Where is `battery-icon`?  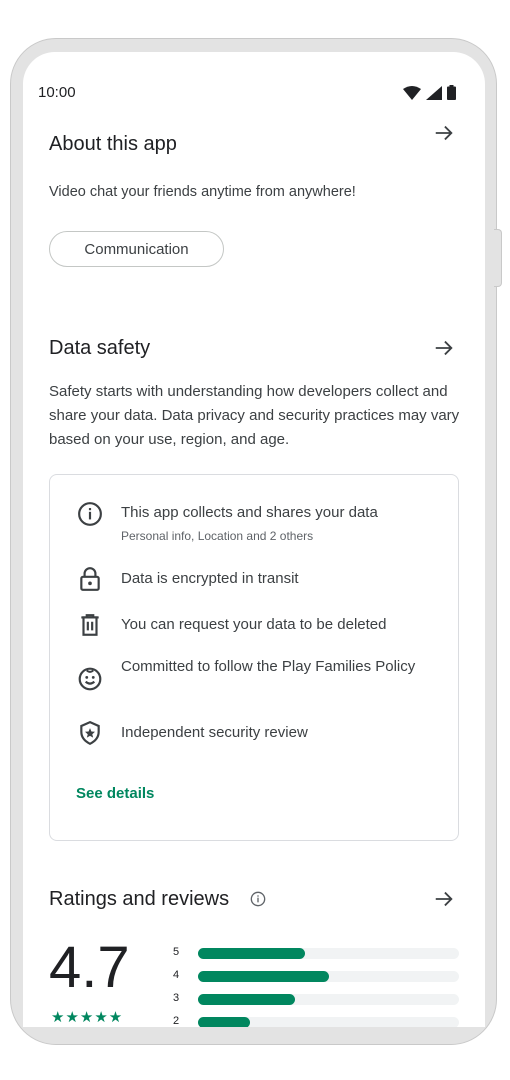 battery-icon is located at coordinates (451, 92).